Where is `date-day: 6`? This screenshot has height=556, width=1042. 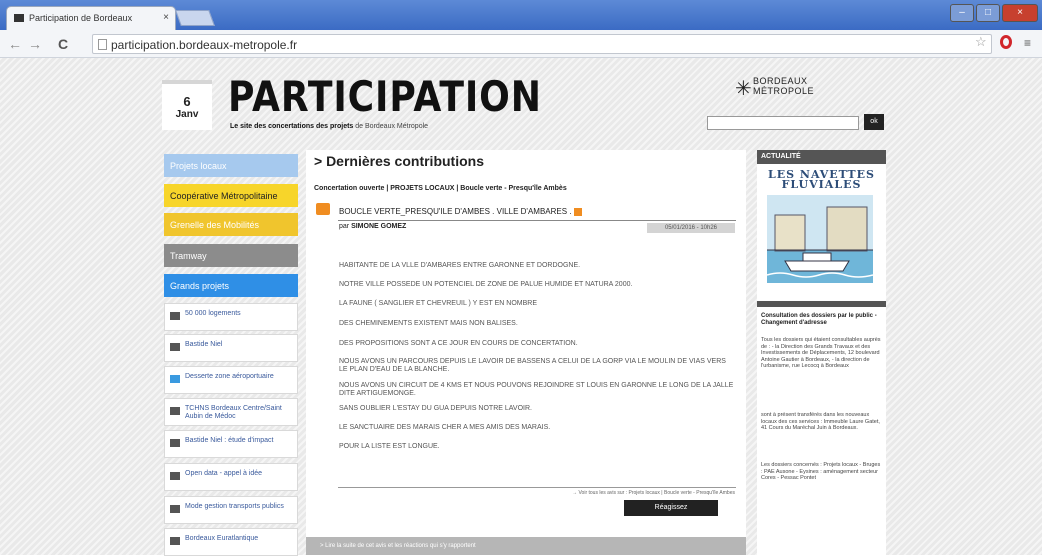 date-day: 6 is located at coordinates (187, 101).